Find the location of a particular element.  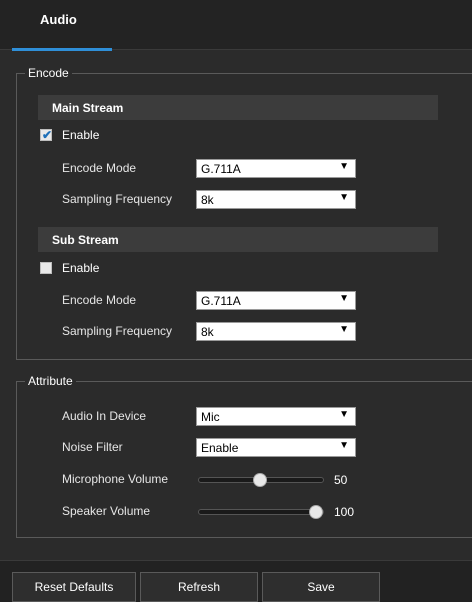

main-stream-enable-checkbox: ✔ is located at coordinates (46, 135).